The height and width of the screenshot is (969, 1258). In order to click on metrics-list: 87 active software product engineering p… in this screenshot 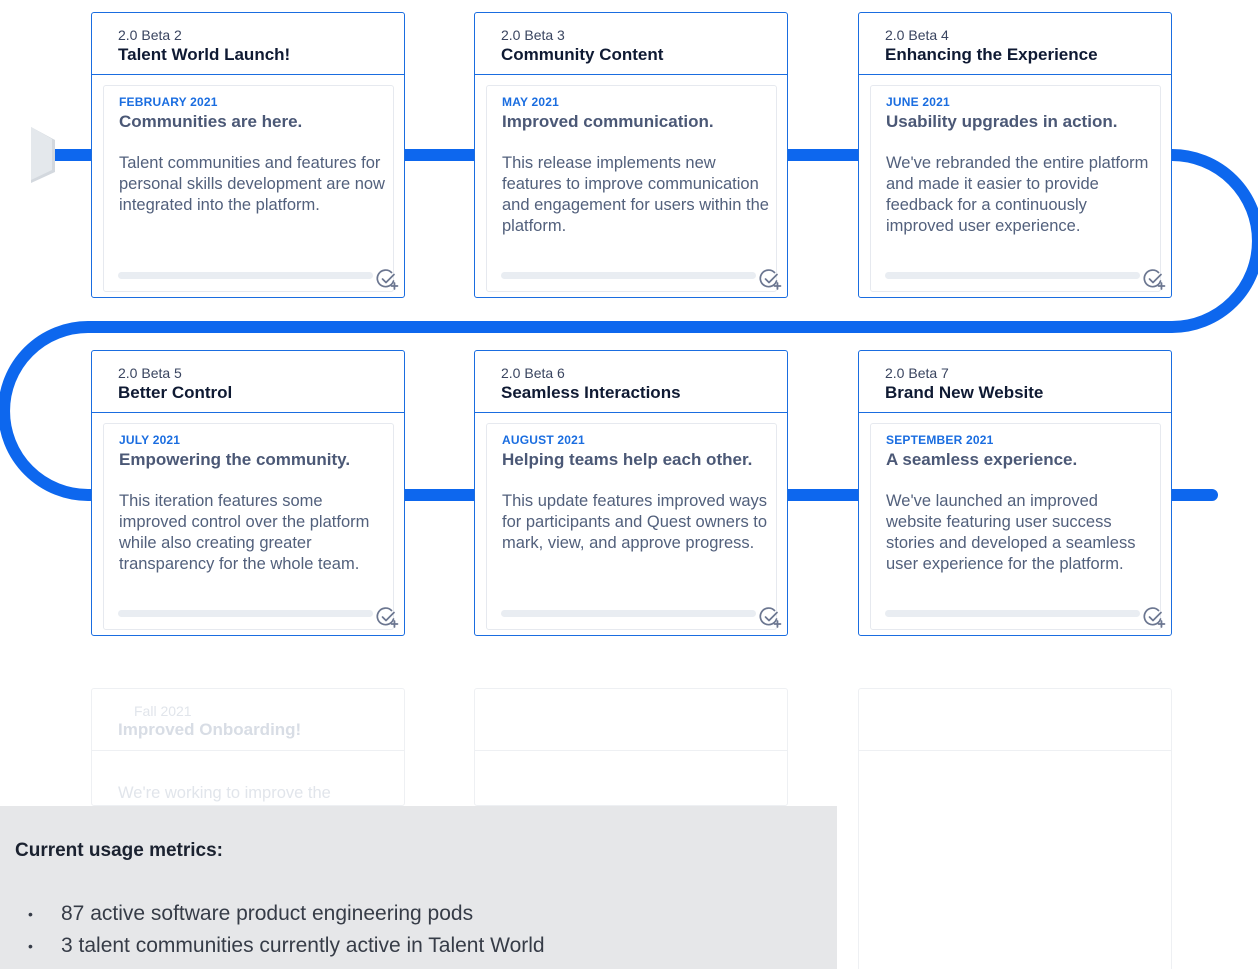, I will do `click(272, 930)`.